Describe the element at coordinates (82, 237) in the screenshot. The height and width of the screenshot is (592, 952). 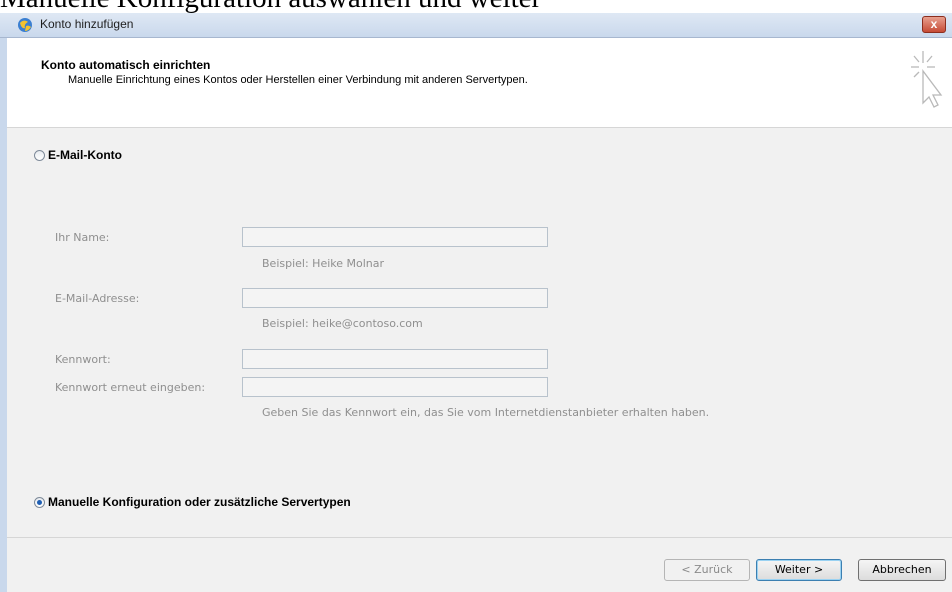
I see `name-label: Ihr Name:` at that location.